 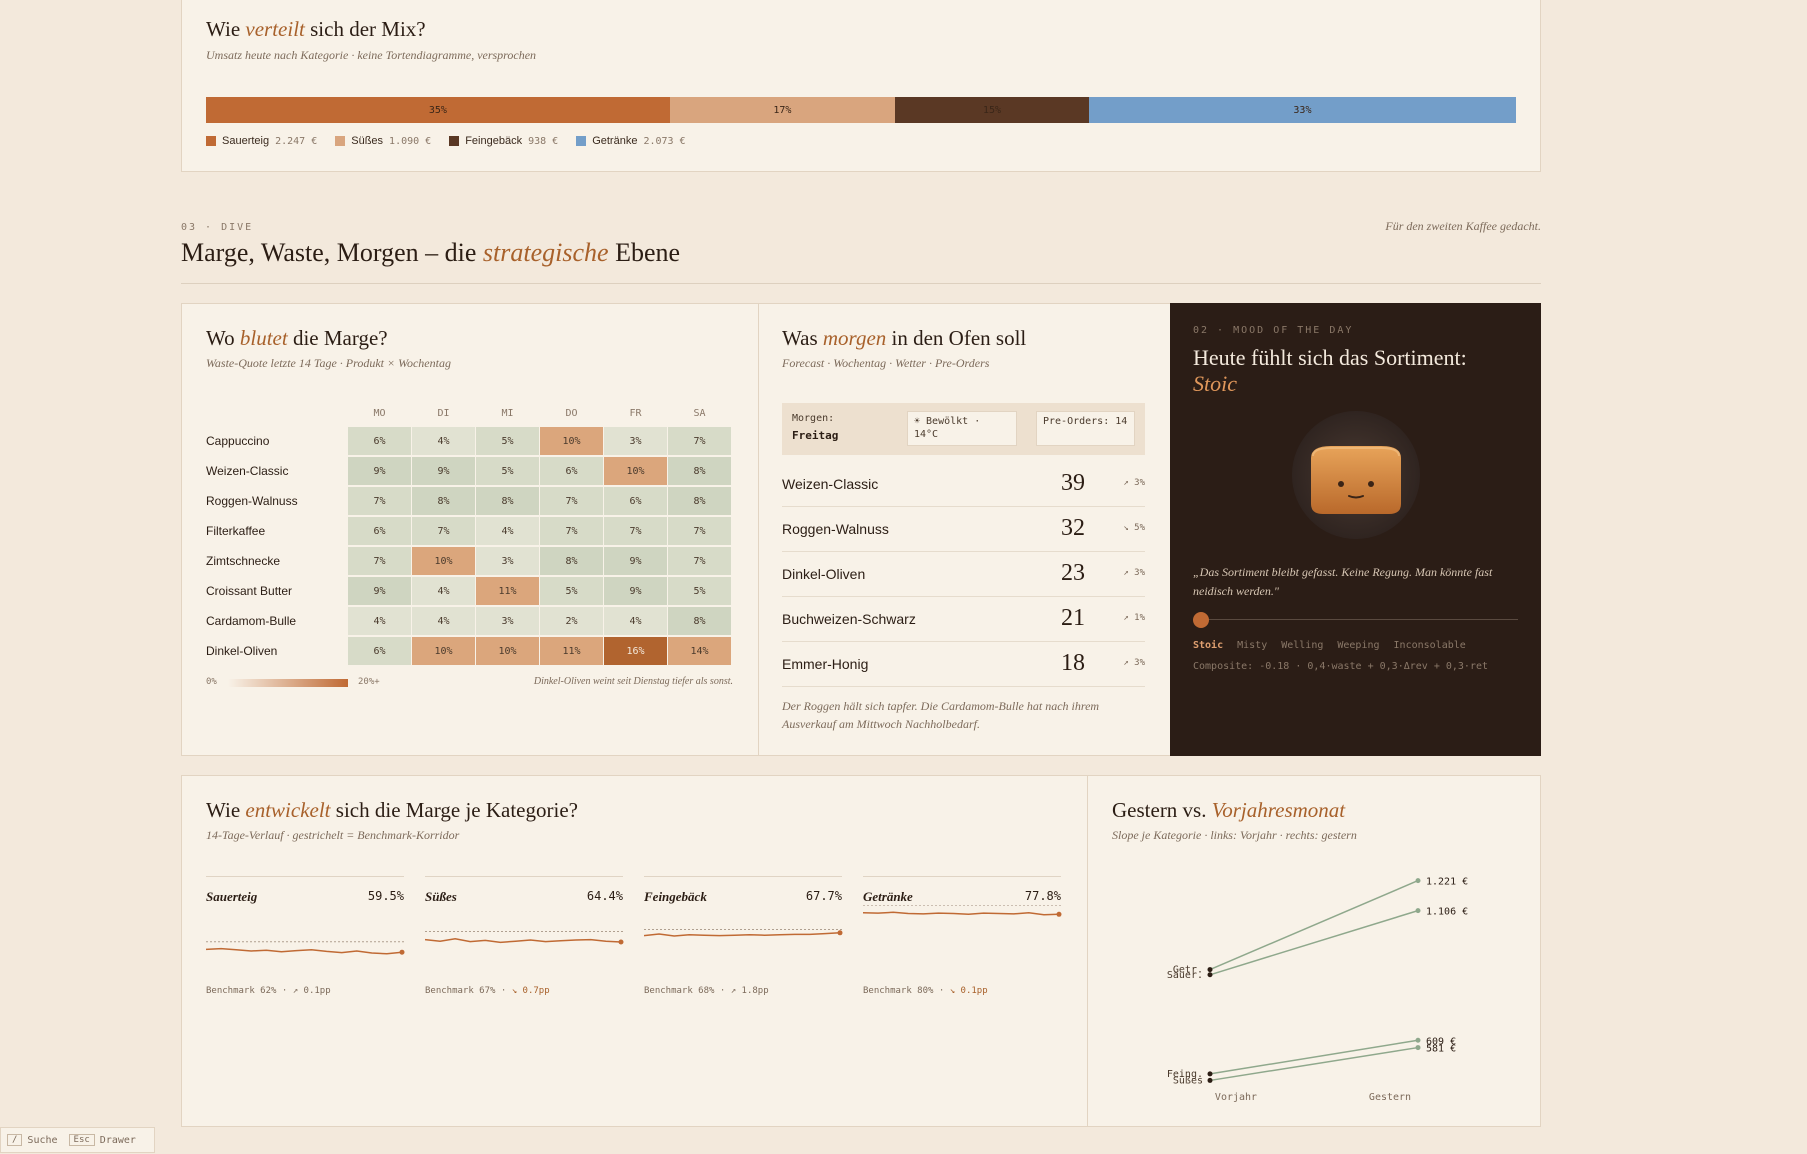 What do you see at coordinates (367, 141) in the screenshot?
I see `legend-name: Süßes` at bounding box center [367, 141].